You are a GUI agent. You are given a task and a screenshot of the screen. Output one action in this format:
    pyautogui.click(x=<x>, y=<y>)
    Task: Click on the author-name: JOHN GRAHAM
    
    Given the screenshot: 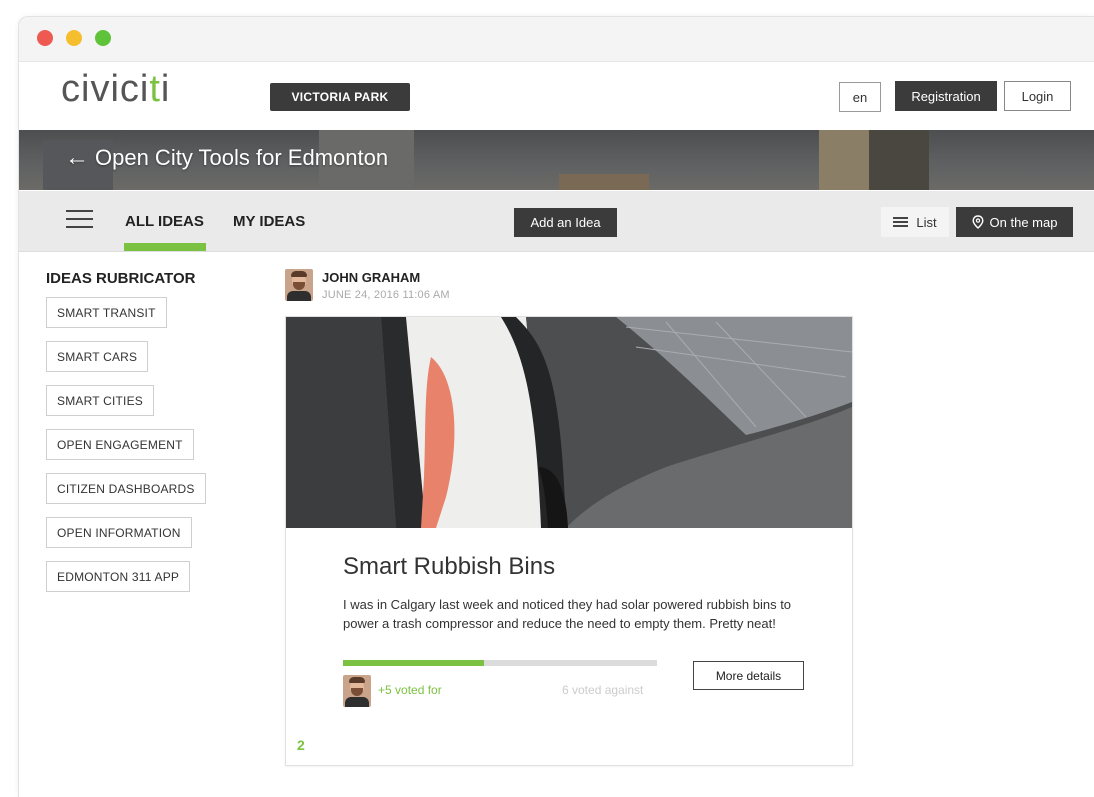 What is the action you would take?
    pyautogui.click(x=371, y=277)
    